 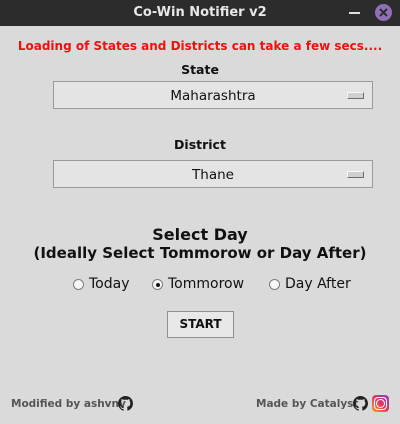 I want to click on district-value: Thane, so click(x=213, y=175).